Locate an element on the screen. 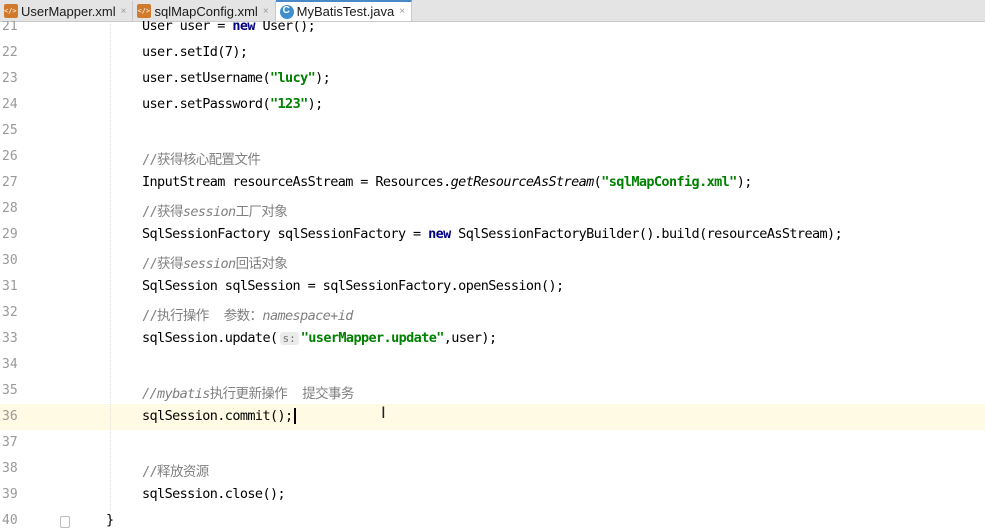  line-number: 32 is located at coordinates (10, 312).